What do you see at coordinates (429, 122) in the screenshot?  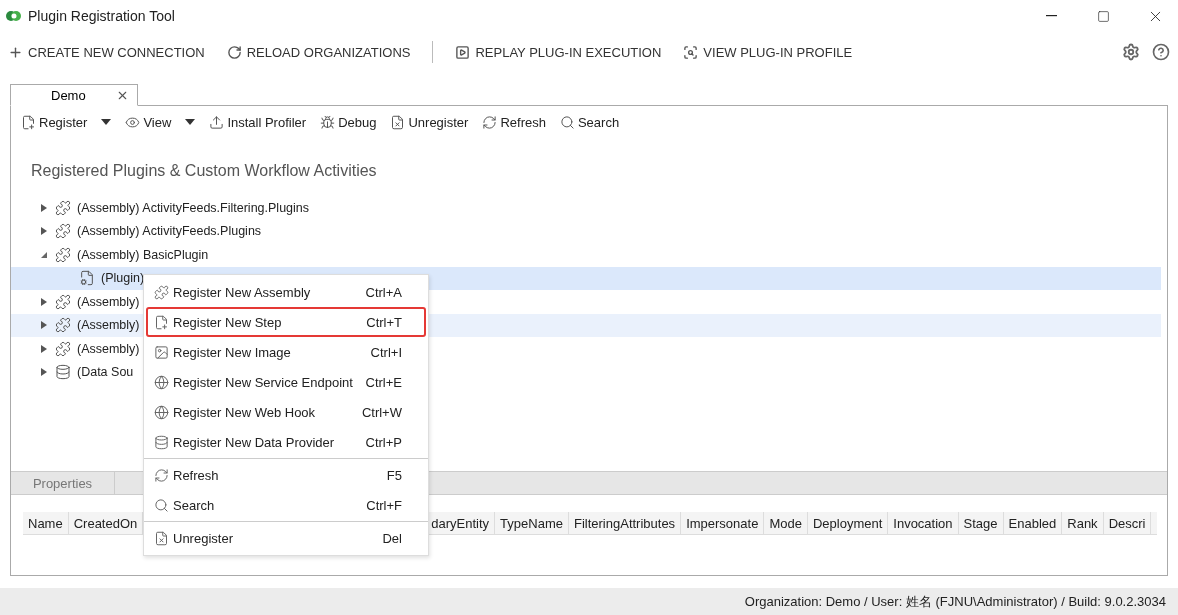 I see `toolbar-button: Unregister` at bounding box center [429, 122].